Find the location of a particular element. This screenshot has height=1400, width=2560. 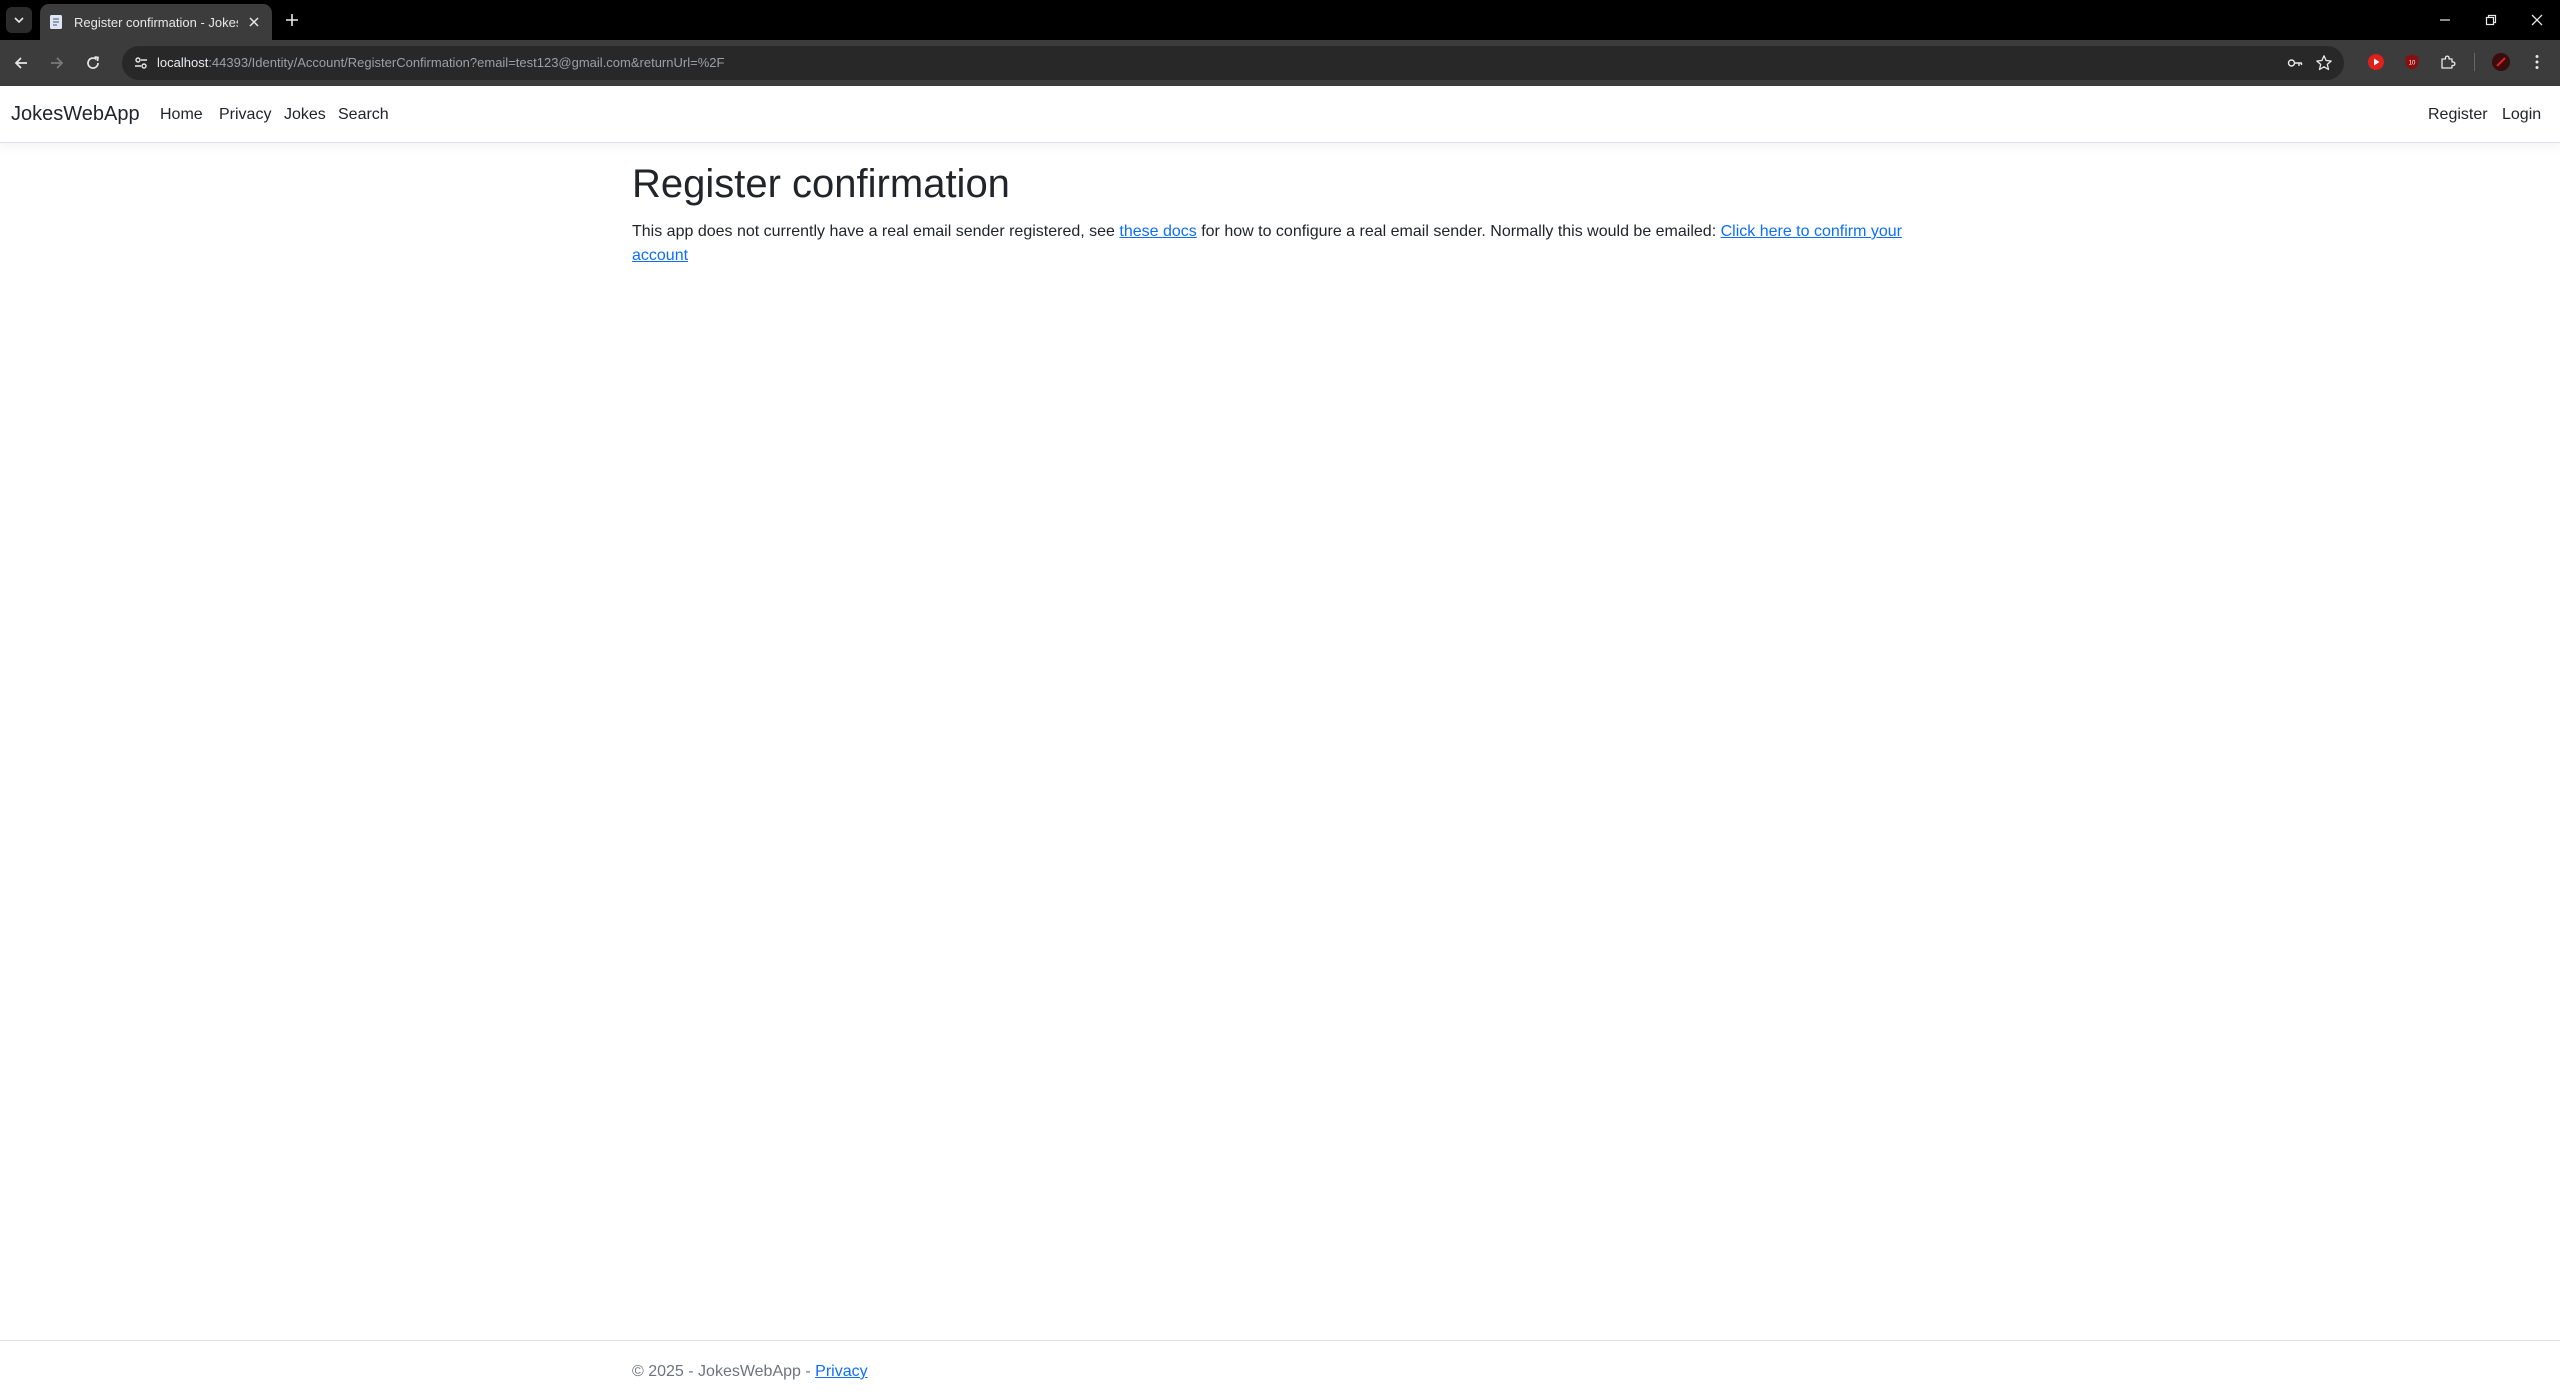

tab-search-button is located at coordinates (19, 20).